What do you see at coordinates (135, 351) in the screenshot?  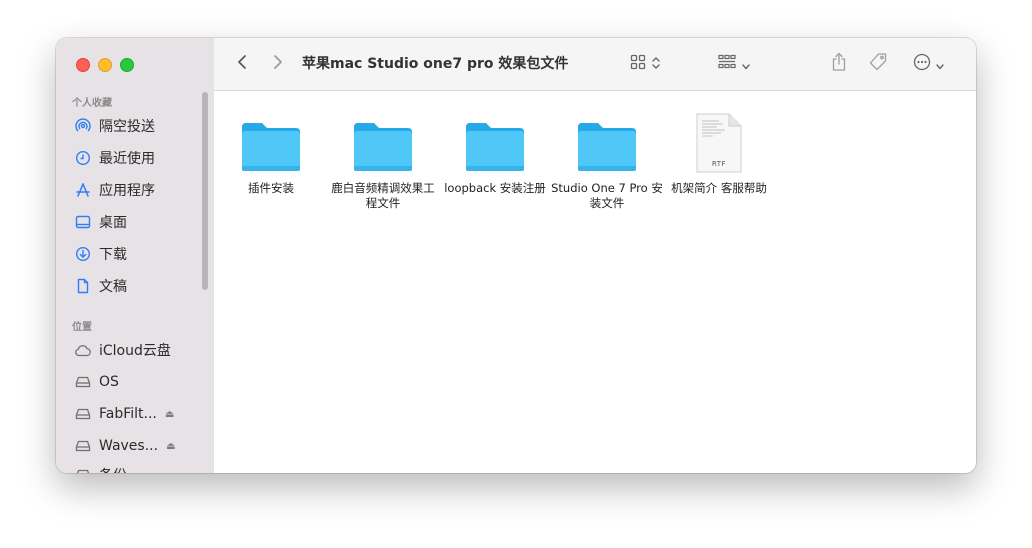 I see `sidebar-item-label: iCloud云盘` at bounding box center [135, 351].